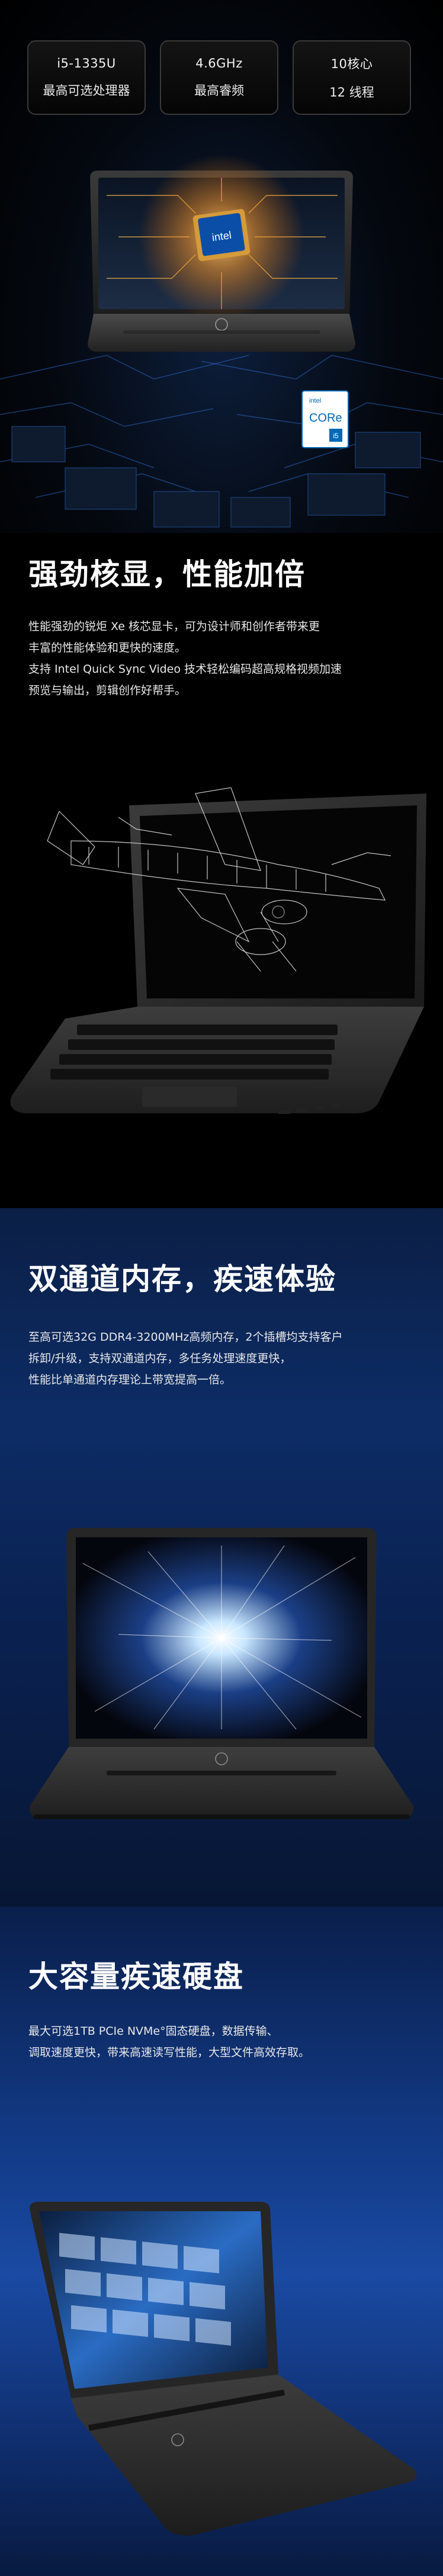  I want to click on graphics-laptop-art, so click(218, 950).